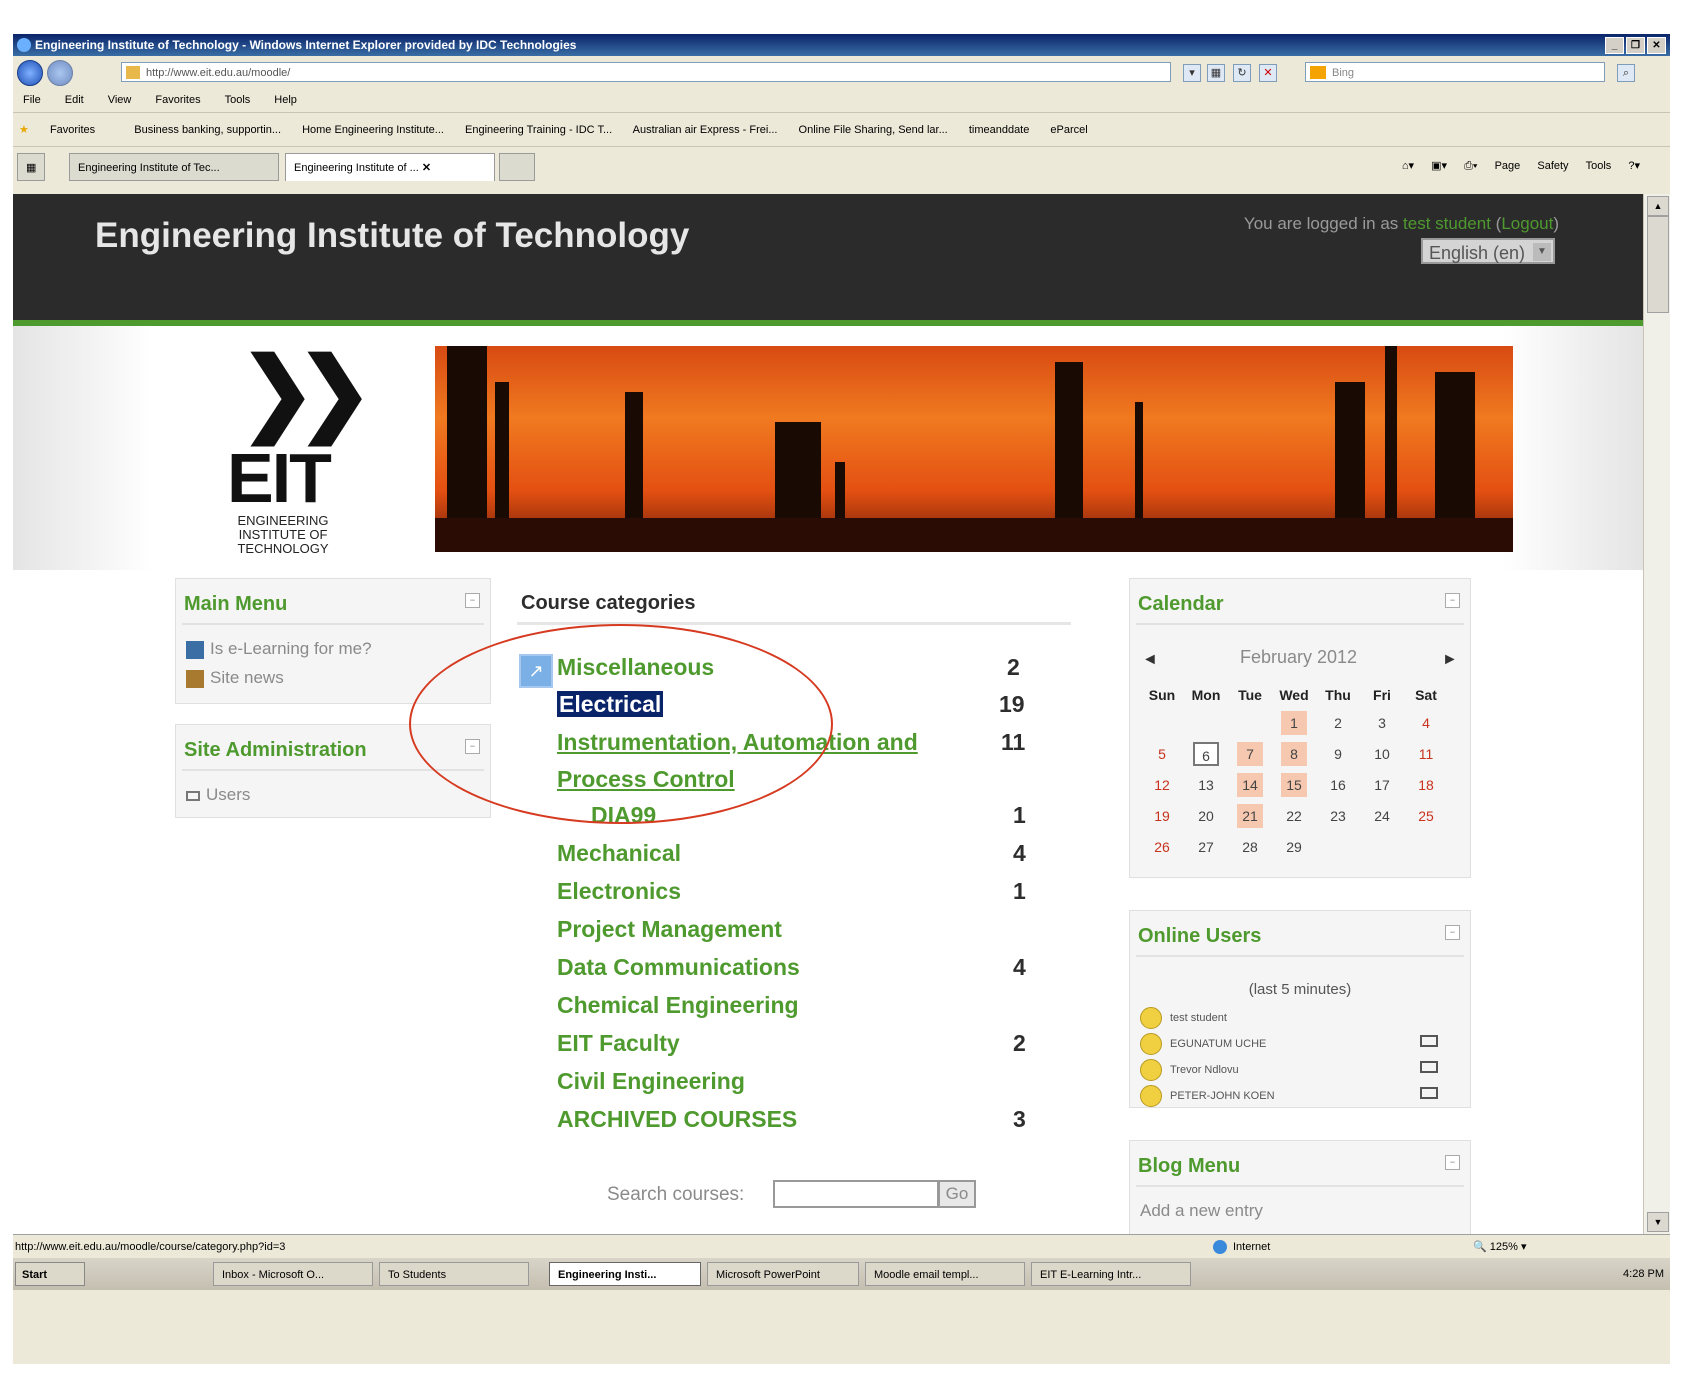 Image resolution: width=1683 pixels, height=1386 pixels. What do you see at coordinates (177, 100) in the screenshot?
I see `menu-favorites: Favorites` at bounding box center [177, 100].